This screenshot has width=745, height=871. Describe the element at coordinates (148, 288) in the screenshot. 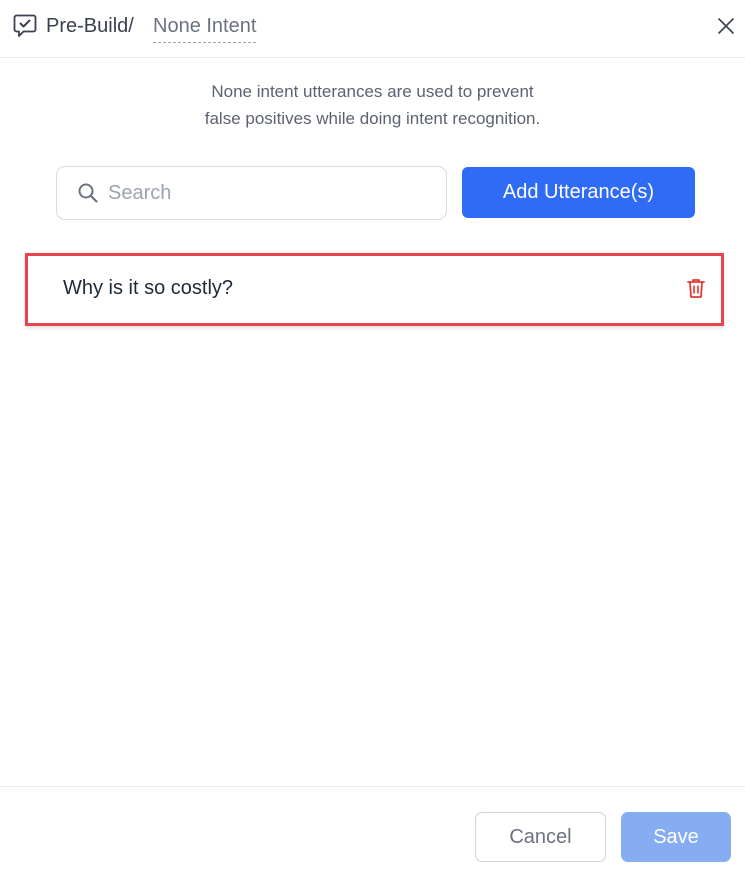

I see `utterance-text: Why is it so costly?` at that location.